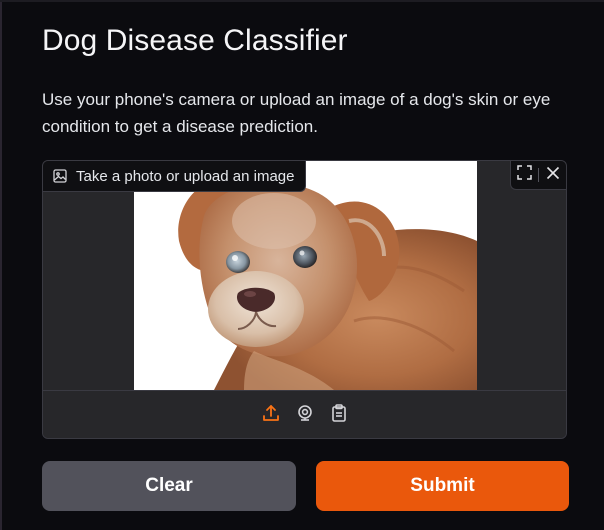  I want to click on image-icon, so click(60, 176).